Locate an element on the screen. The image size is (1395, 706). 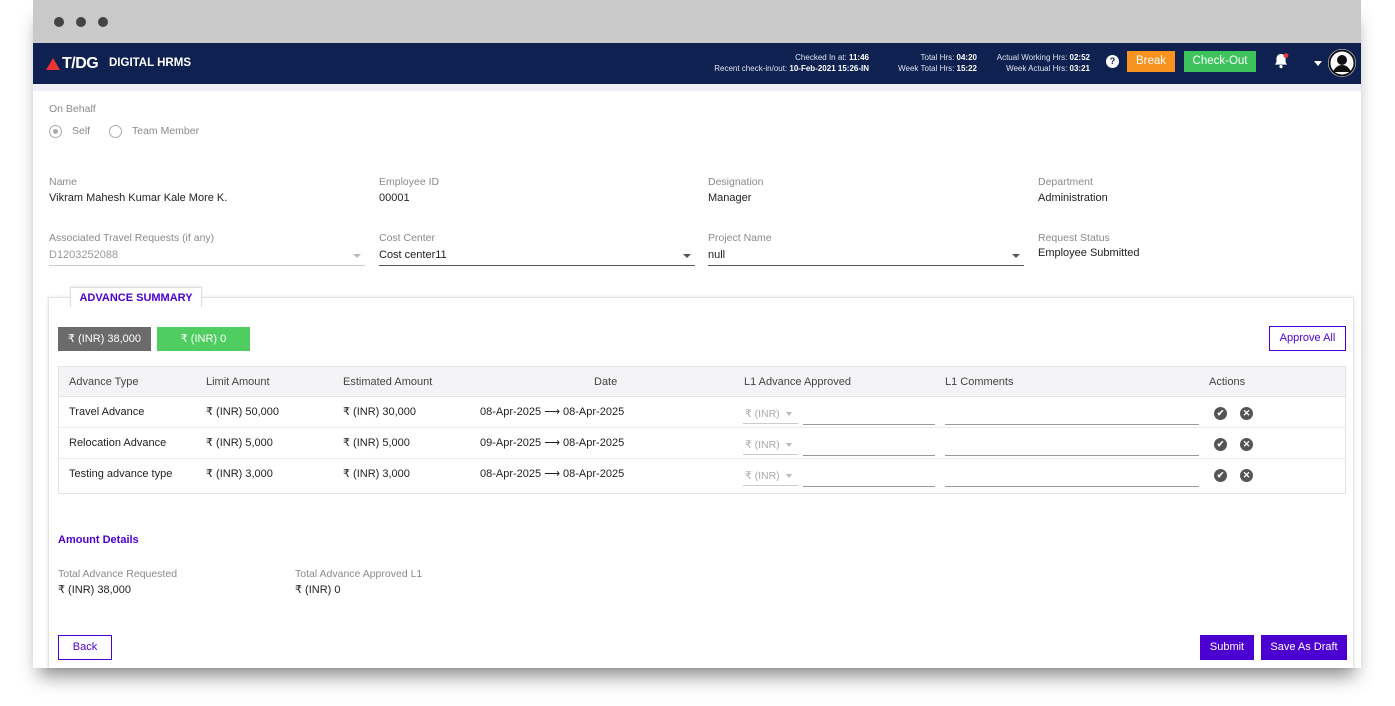
recent-checkin-label: Recent check-in/out: is located at coordinates (751, 68).